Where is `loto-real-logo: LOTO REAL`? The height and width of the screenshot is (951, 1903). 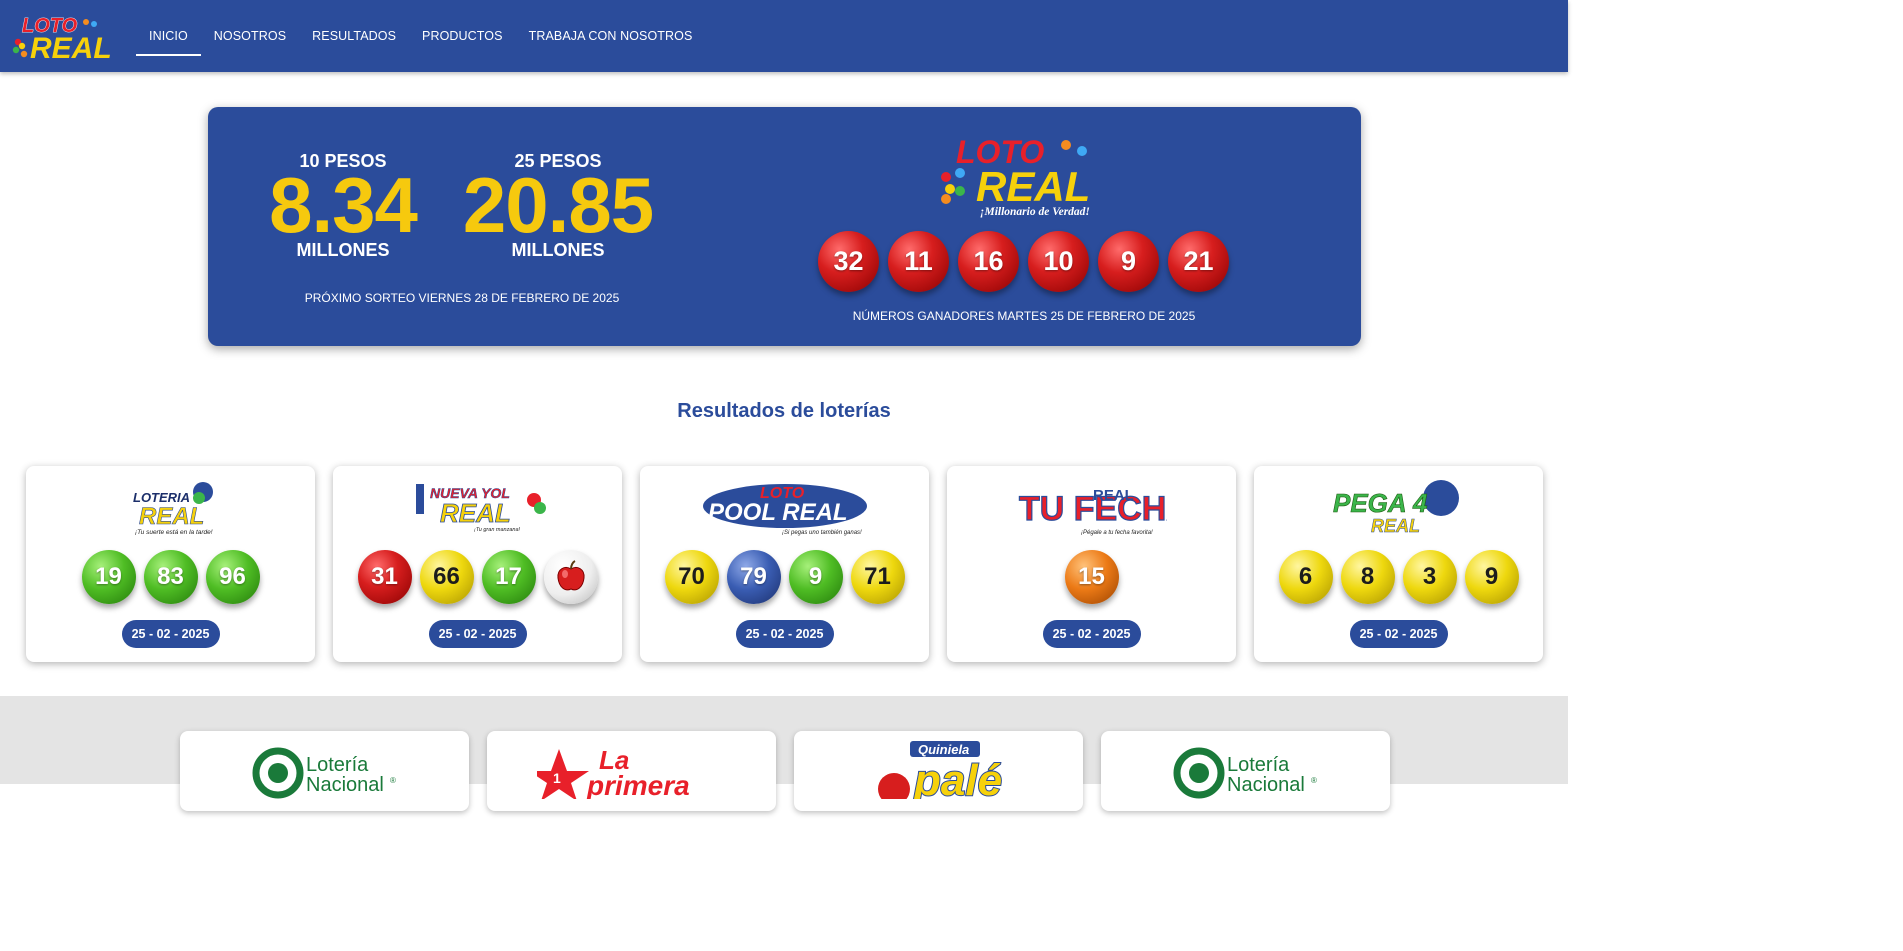
loto-real-logo: LOTO REAL is located at coordinates (68, 36).